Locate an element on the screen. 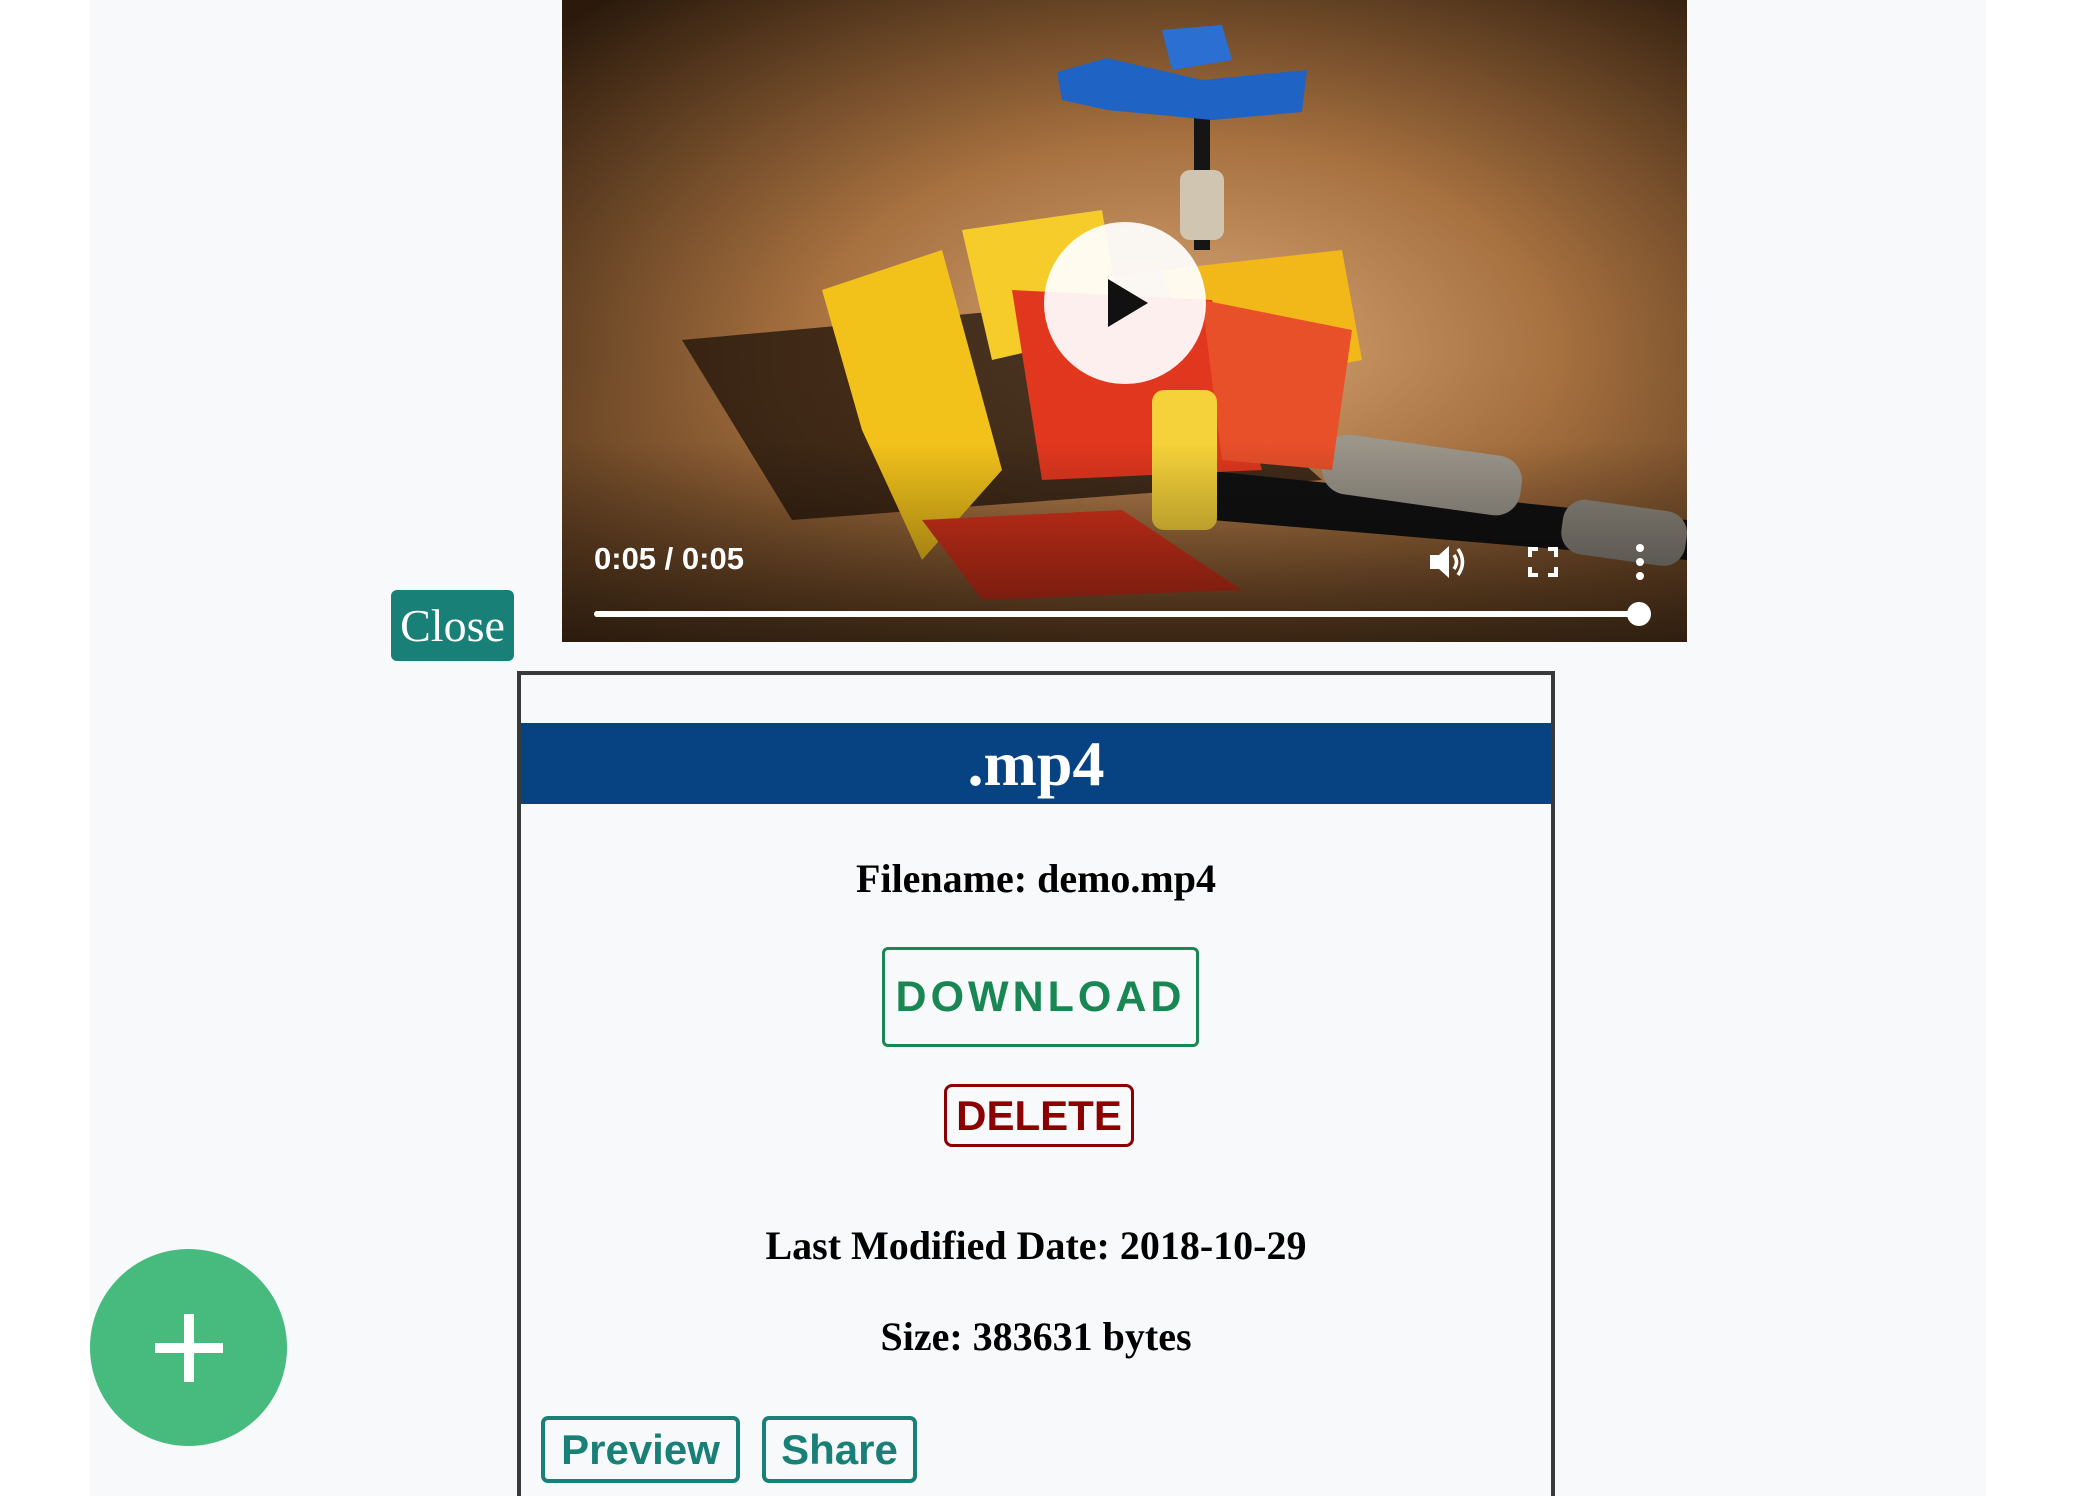  share-button: Share is located at coordinates (839, 1449).